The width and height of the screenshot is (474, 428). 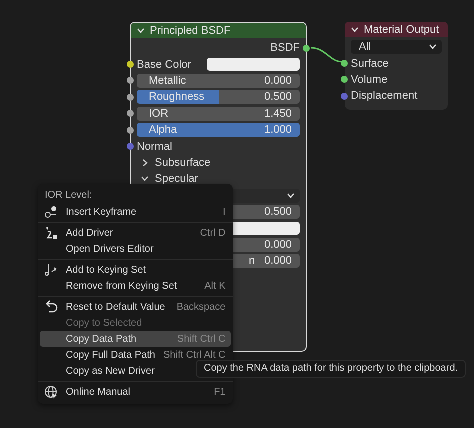 What do you see at coordinates (51, 233) in the screenshot?
I see `driver-icon` at bounding box center [51, 233].